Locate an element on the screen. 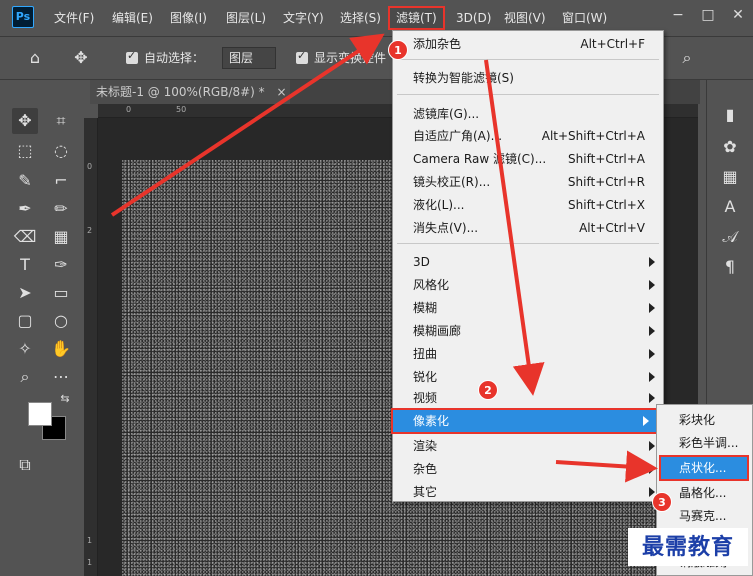 The width and height of the screenshot is (753, 576). close-icon: ✕ is located at coordinates (738, 15).